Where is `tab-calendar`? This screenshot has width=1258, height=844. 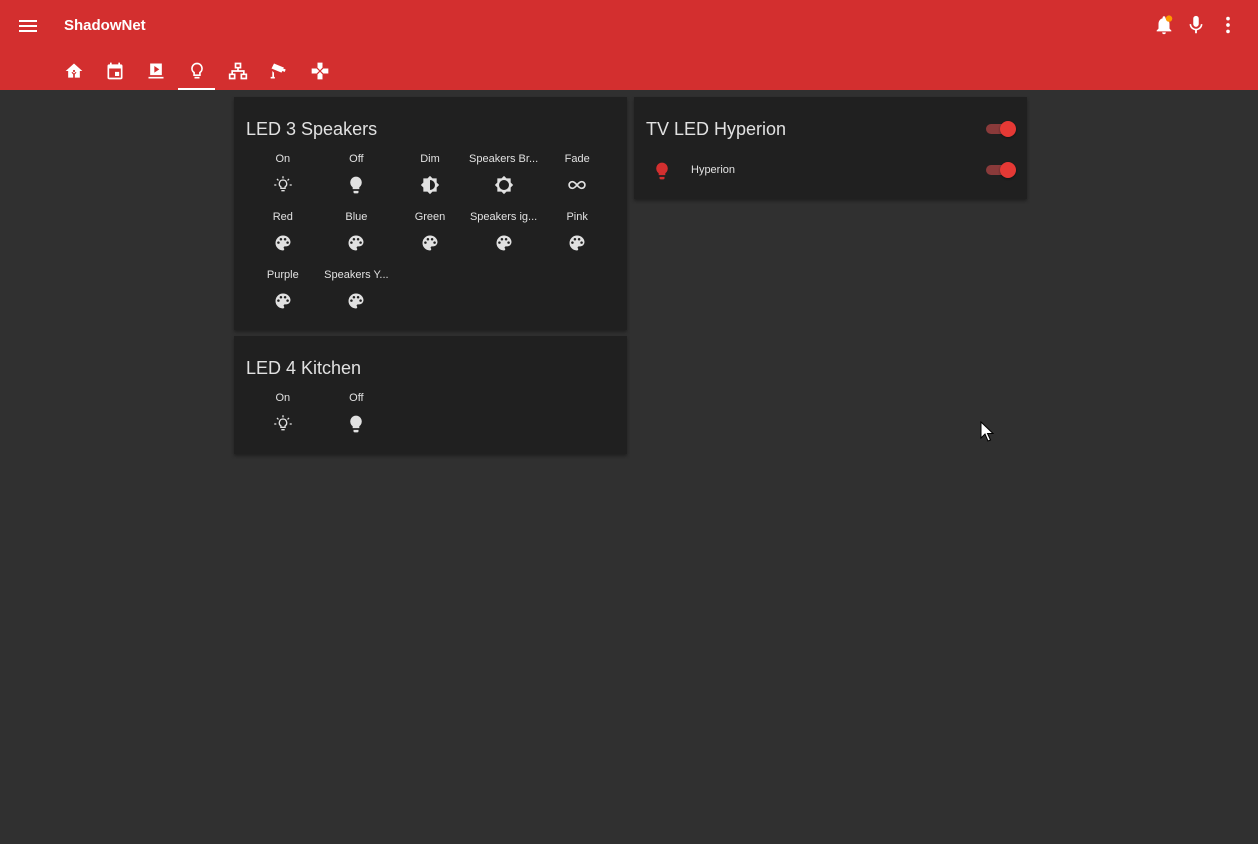
tab-calendar is located at coordinates (114, 72).